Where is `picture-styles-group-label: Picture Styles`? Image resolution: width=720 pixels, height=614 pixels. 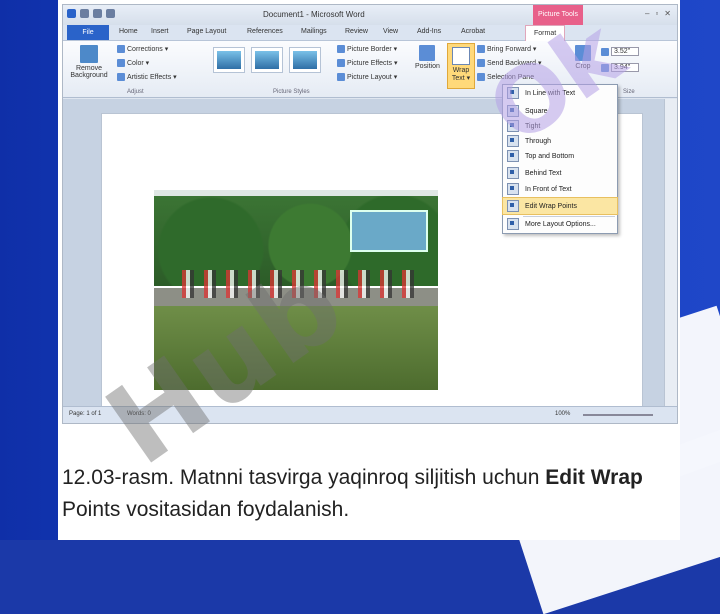 picture-styles-group-label: Picture Styles is located at coordinates (291, 92).